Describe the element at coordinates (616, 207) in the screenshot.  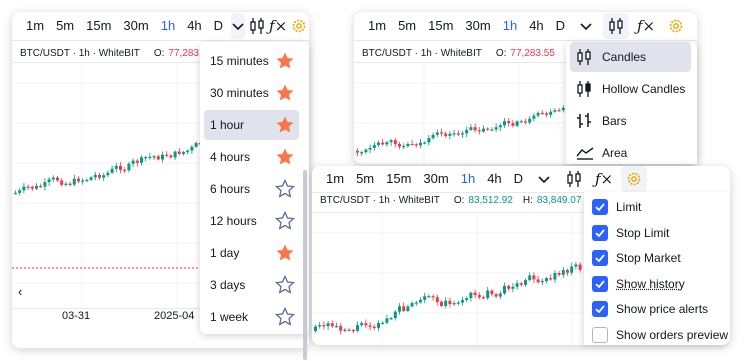
I see `settings-option: Limit` at that location.